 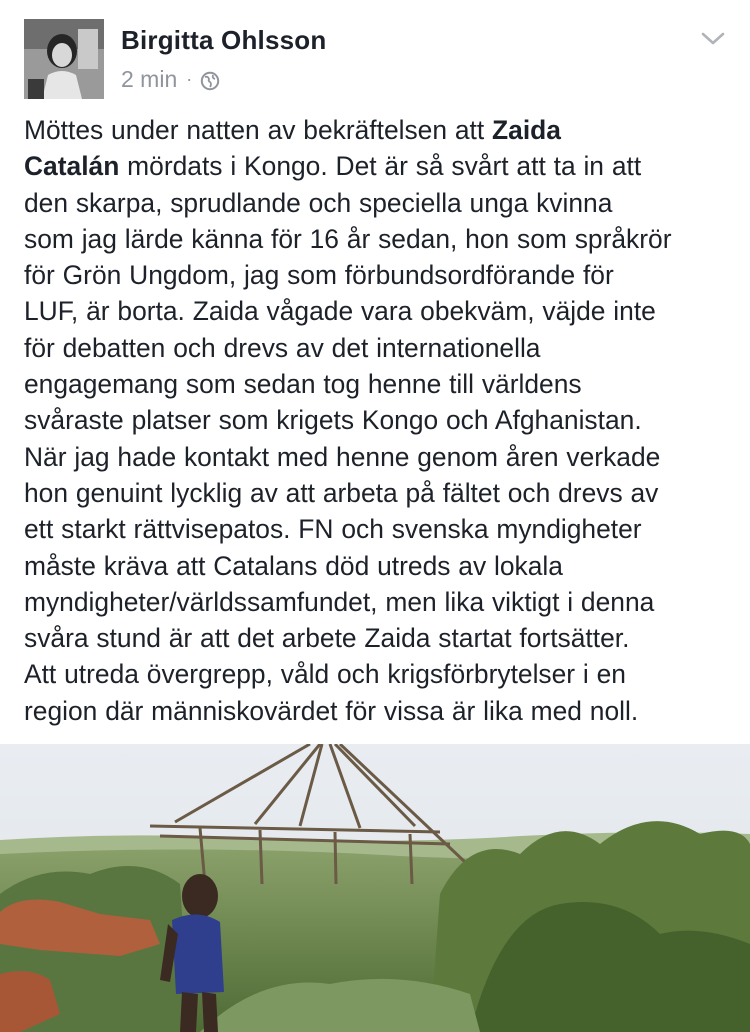 I want to click on avatar, so click(x=64, y=59).